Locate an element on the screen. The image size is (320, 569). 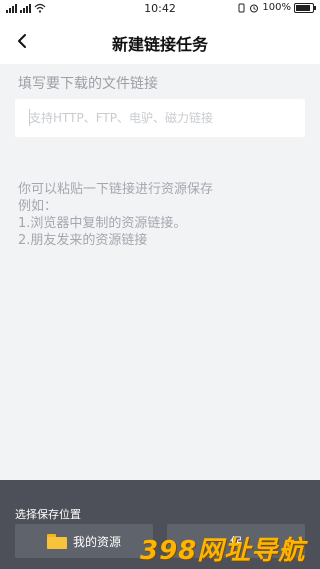
hint-line: 1.浏览器中复制的资源链接。 is located at coordinates (102, 223).